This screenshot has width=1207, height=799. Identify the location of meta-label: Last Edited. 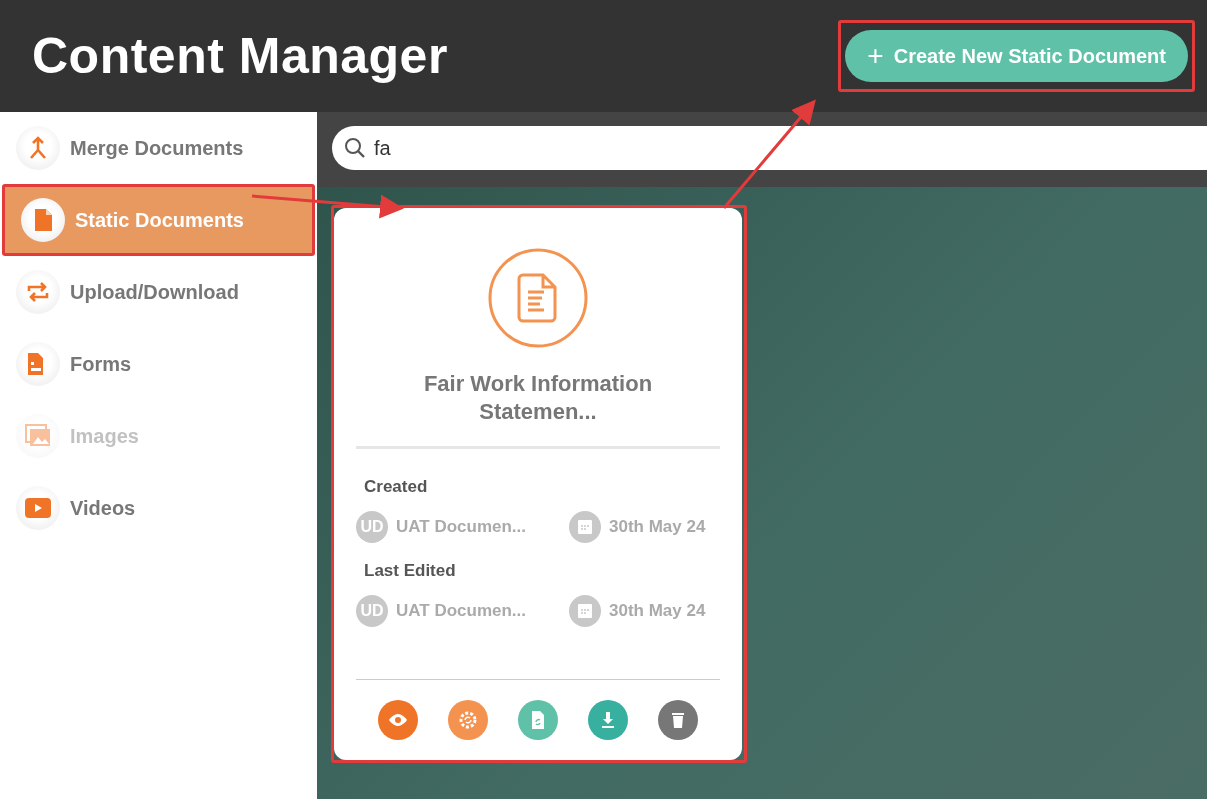
(410, 571).